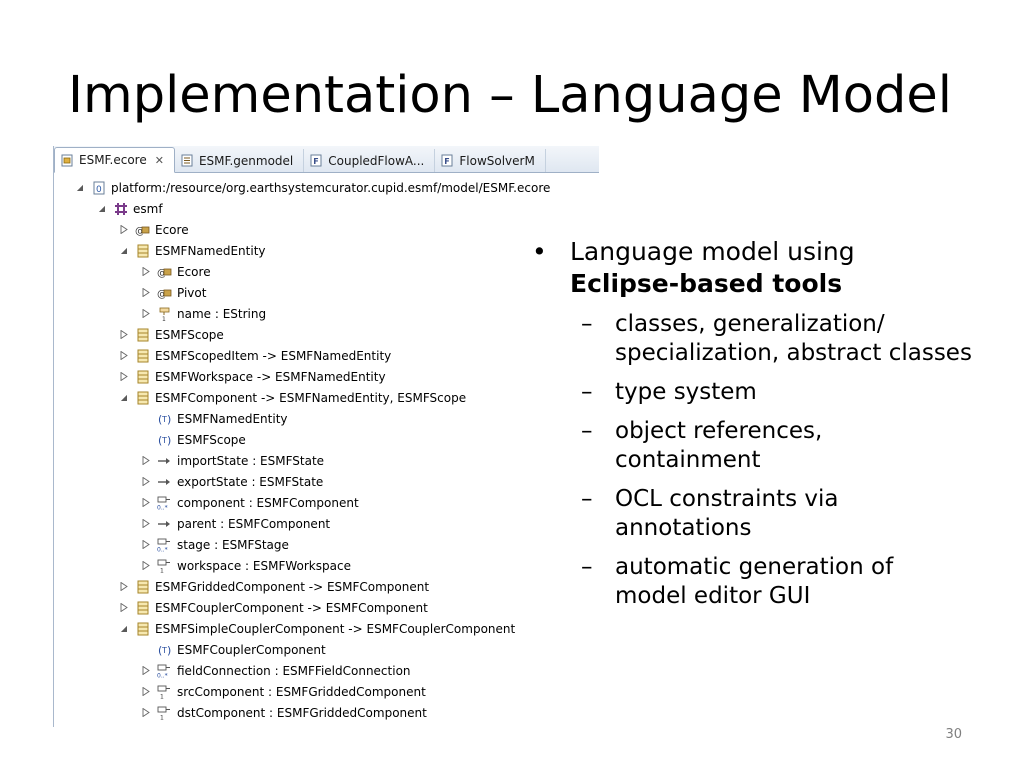 This screenshot has width=1024, height=768. What do you see at coordinates (326, 292) in the screenshot?
I see `tree-item: @ Pivot` at bounding box center [326, 292].